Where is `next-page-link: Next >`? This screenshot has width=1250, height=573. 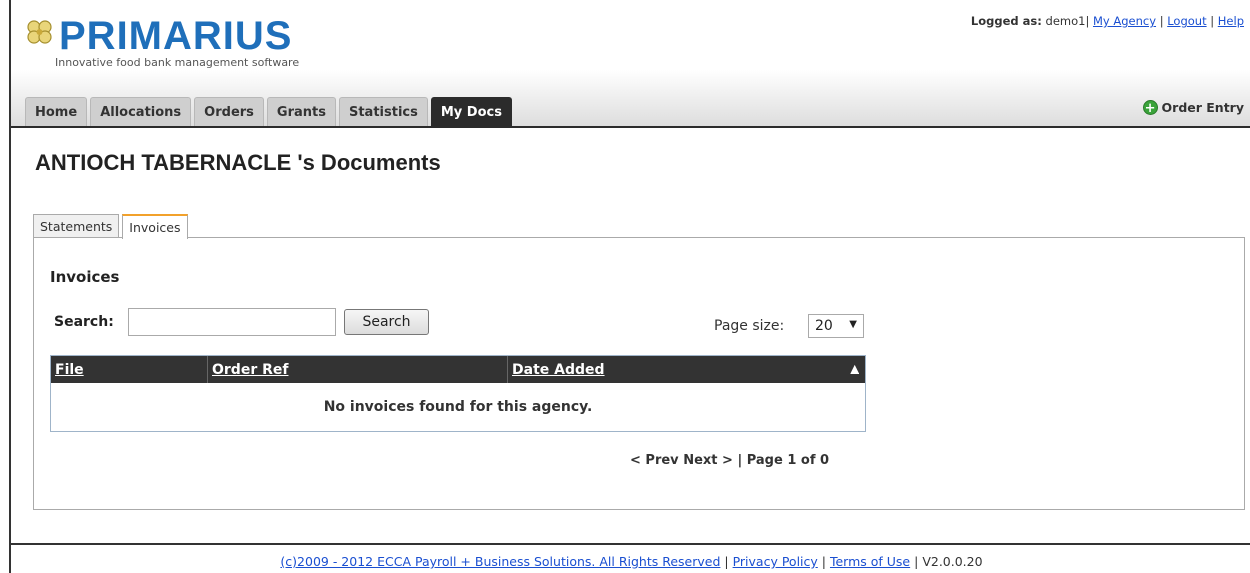
next-page-link: Next > is located at coordinates (708, 460).